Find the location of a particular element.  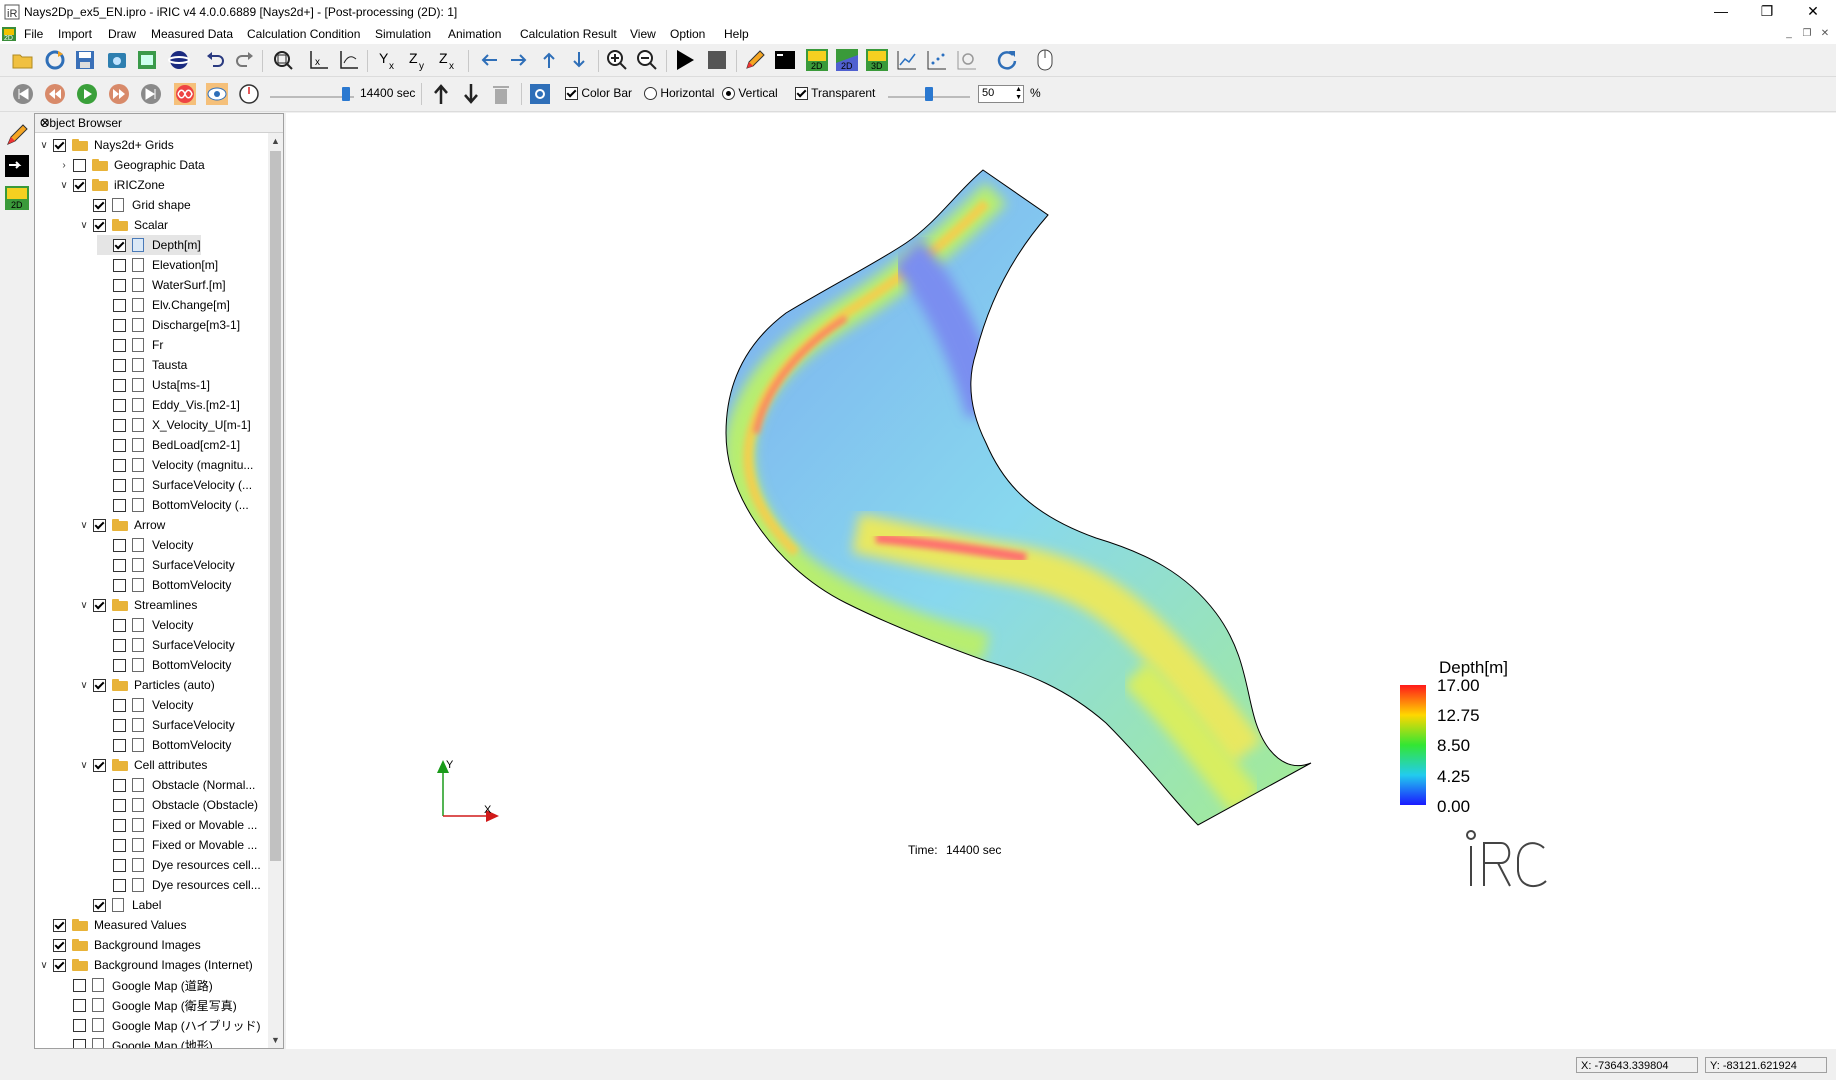

colorbar-toggle: Color Bar is located at coordinates (598, 93).